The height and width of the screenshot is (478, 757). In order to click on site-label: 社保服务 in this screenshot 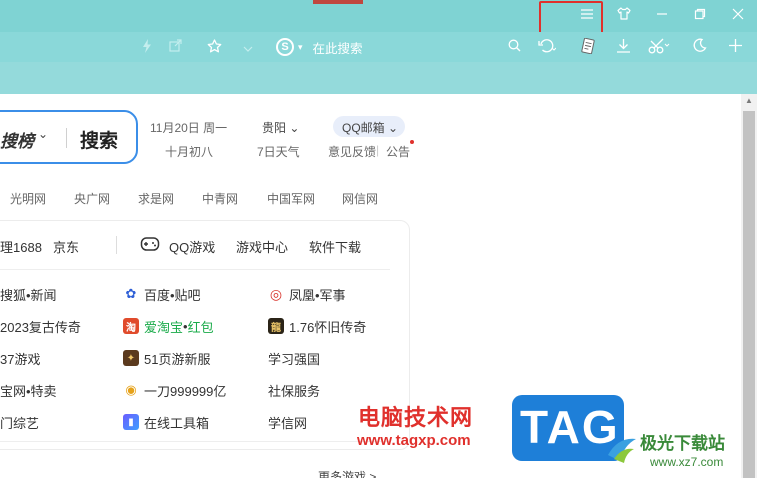, I will do `click(294, 390)`.